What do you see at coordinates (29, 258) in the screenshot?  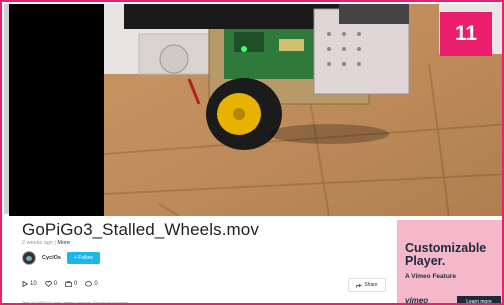 I see `avatar` at bounding box center [29, 258].